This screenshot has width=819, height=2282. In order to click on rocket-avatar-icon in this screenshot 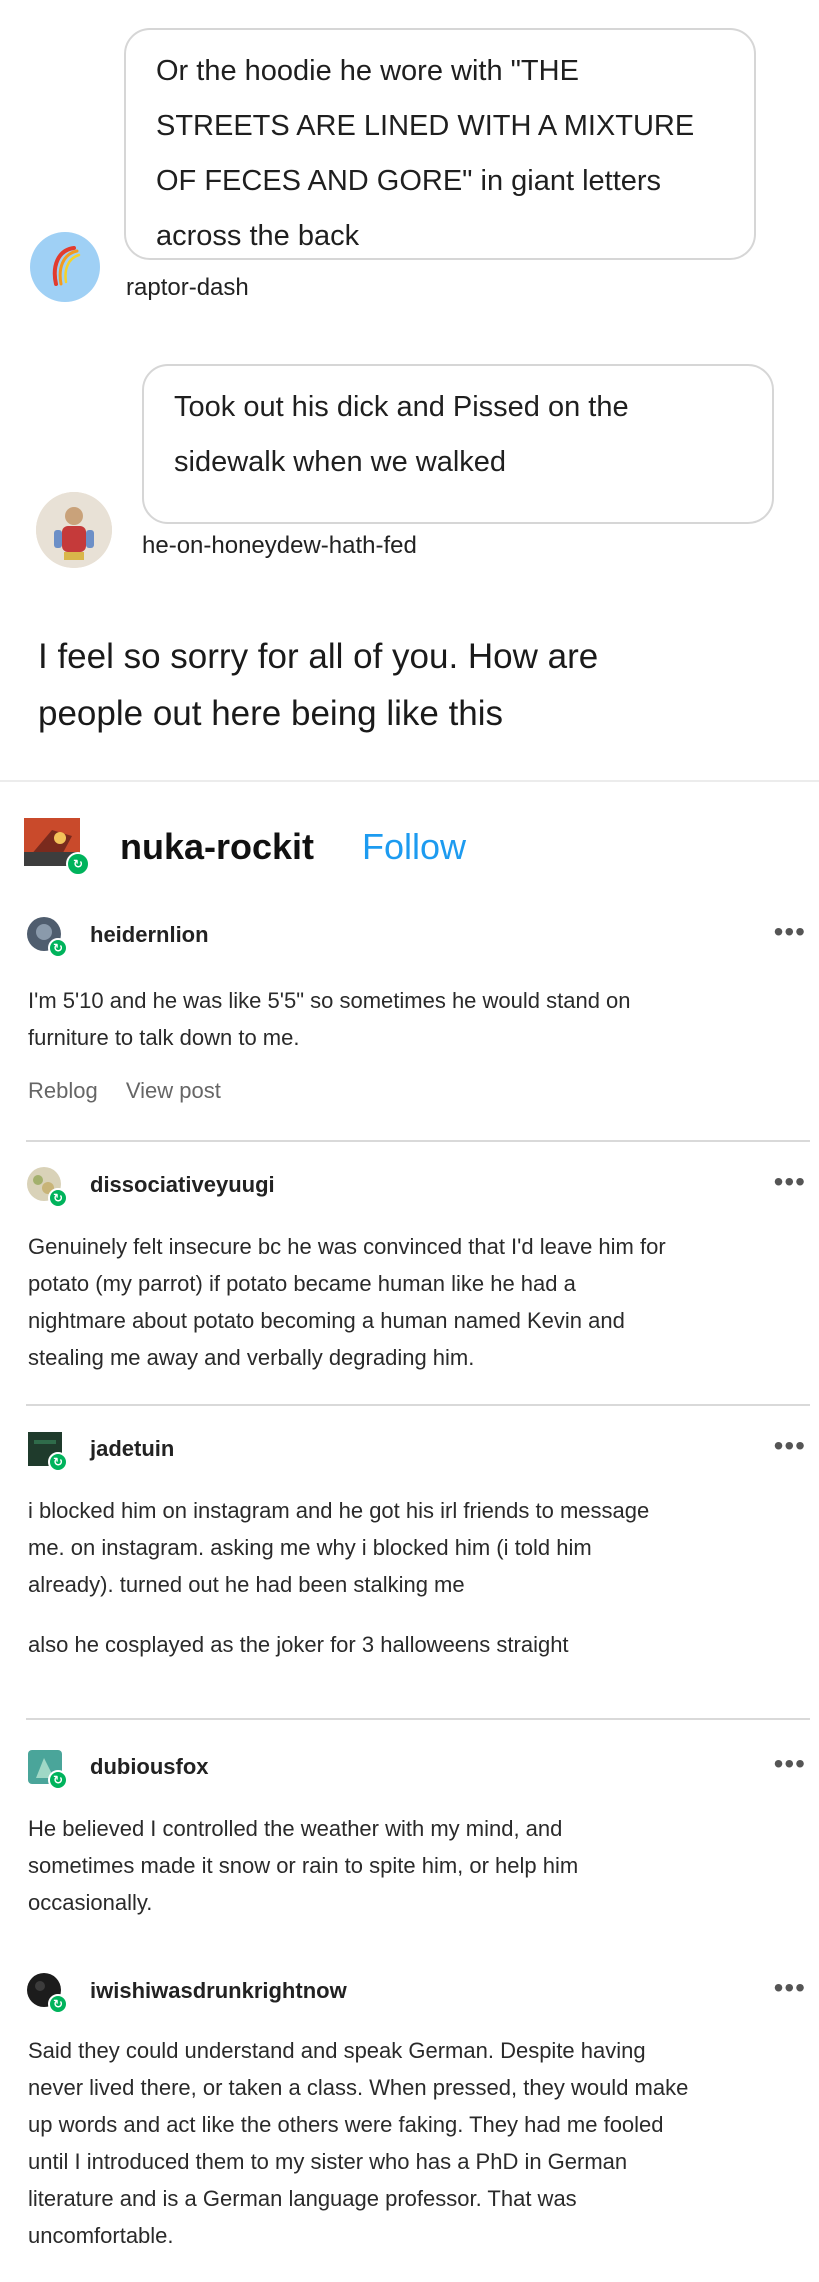, I will do `click(52, 842)`.